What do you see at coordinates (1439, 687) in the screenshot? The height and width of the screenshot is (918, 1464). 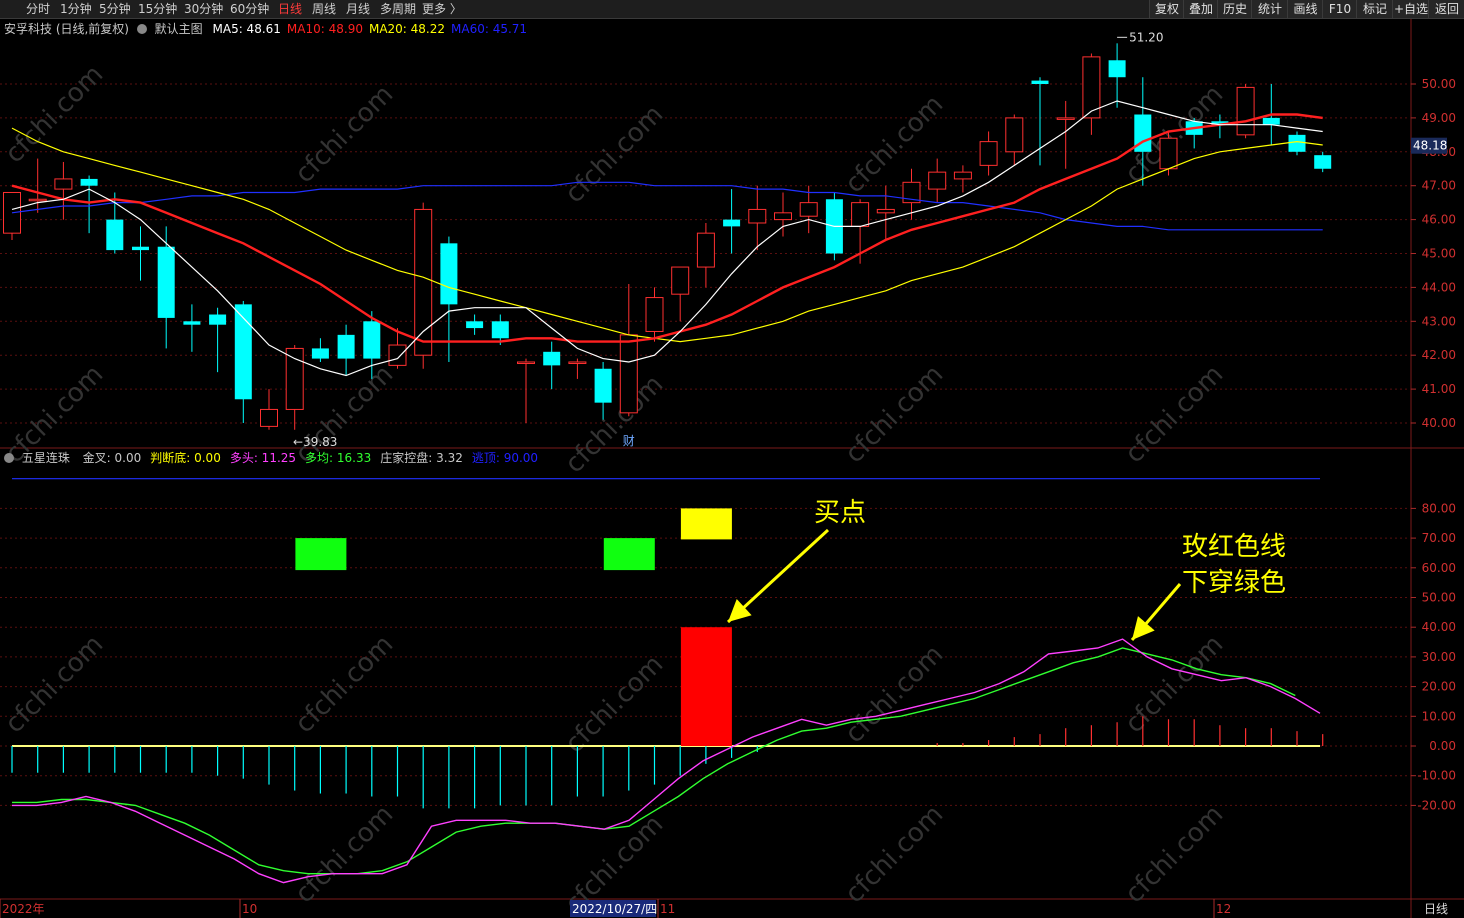 I see `sub-tick-label: 20.00` at bounding box center [1439, 687].